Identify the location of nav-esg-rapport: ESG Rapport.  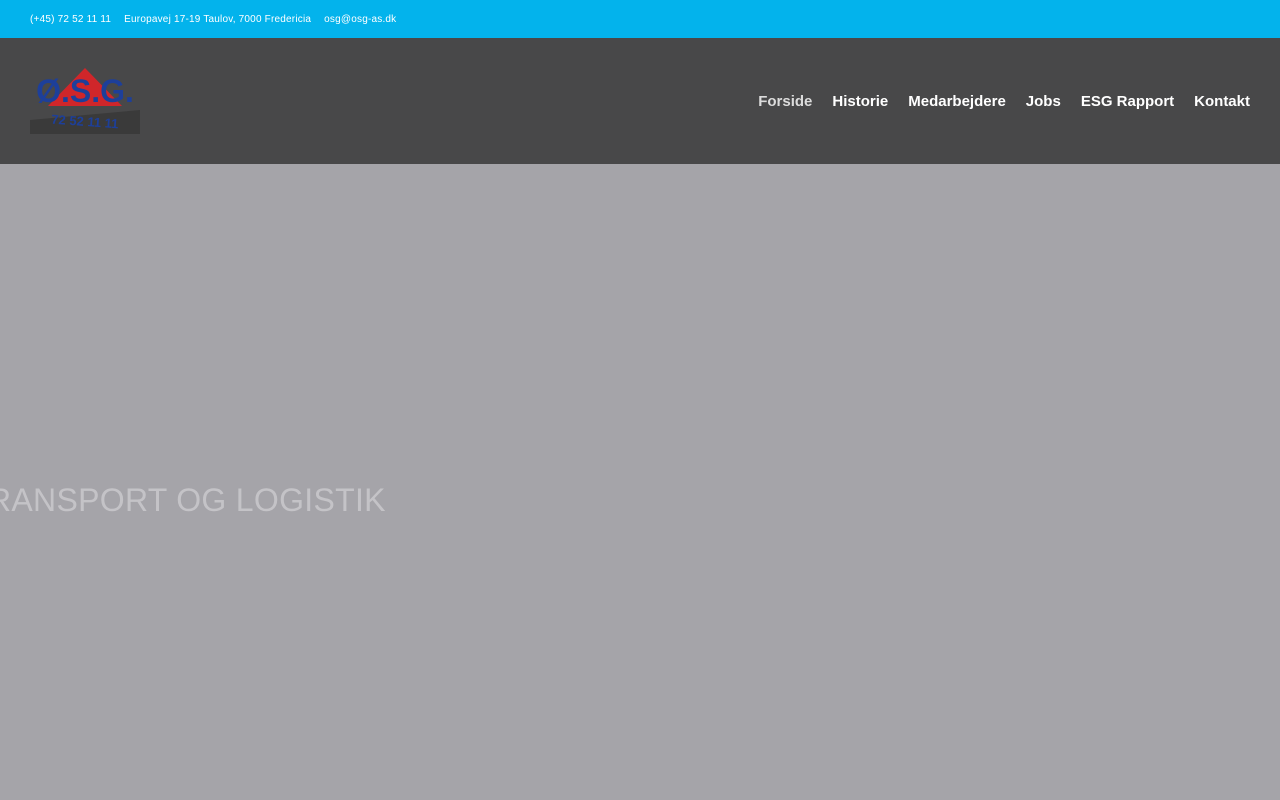
(1127, 101).